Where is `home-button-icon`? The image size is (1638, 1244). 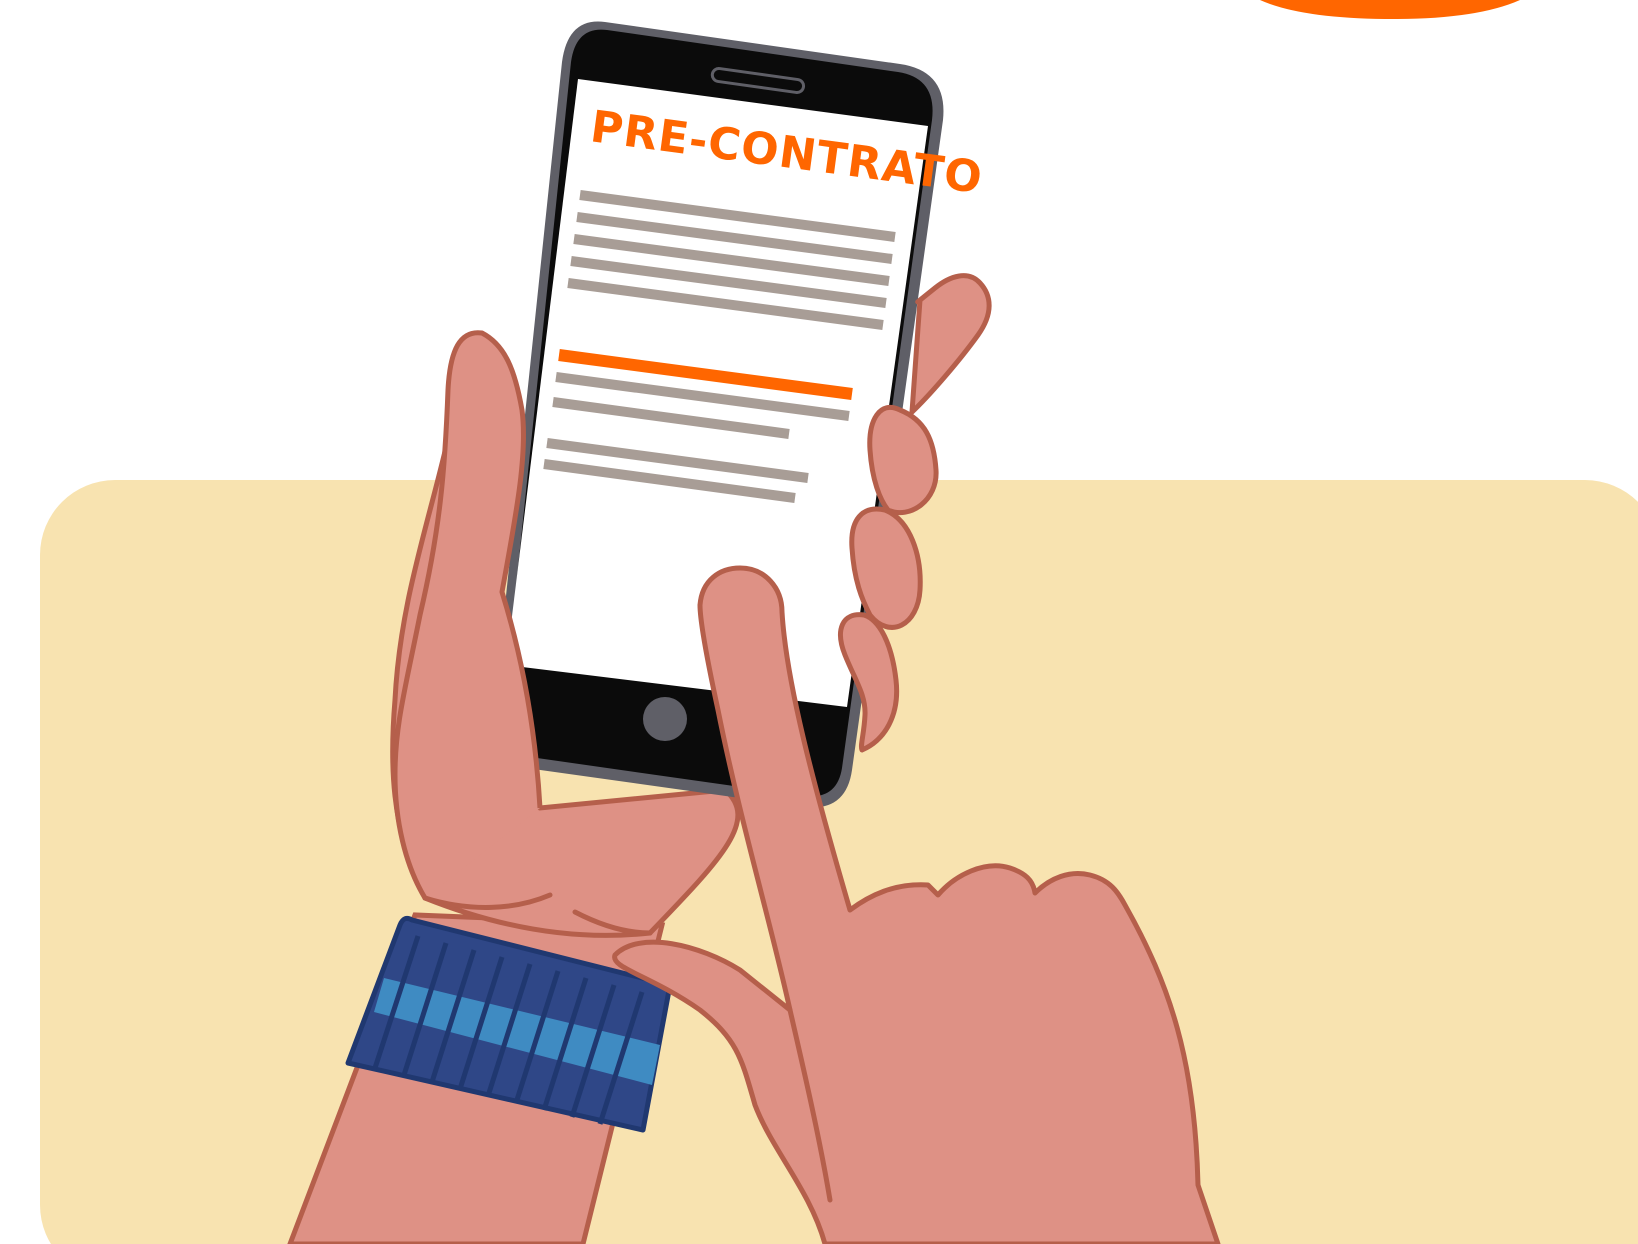
home-button-icon is located at coordinates (665, 719).